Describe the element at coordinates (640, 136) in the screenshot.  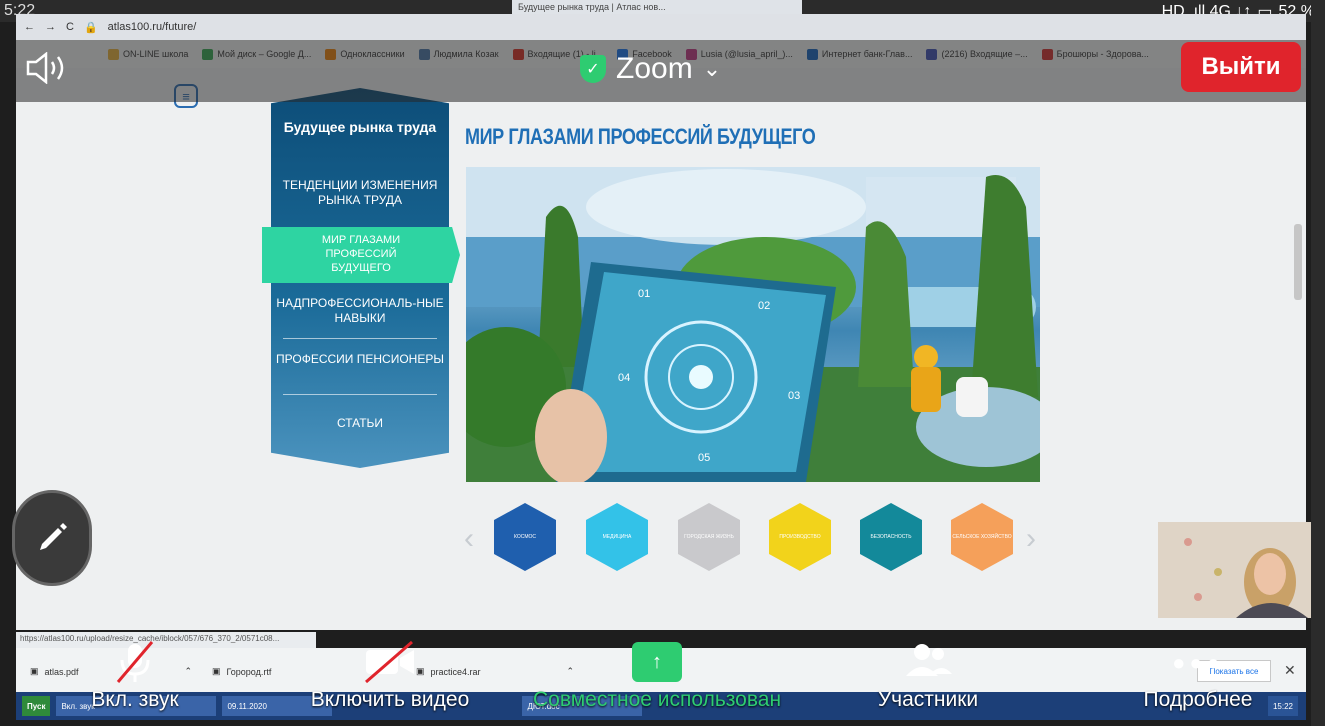
I see `page-title: МИР ГЛАЗАМИ ПРОФЕССИЙ БУДУЩЕГО` at that location.